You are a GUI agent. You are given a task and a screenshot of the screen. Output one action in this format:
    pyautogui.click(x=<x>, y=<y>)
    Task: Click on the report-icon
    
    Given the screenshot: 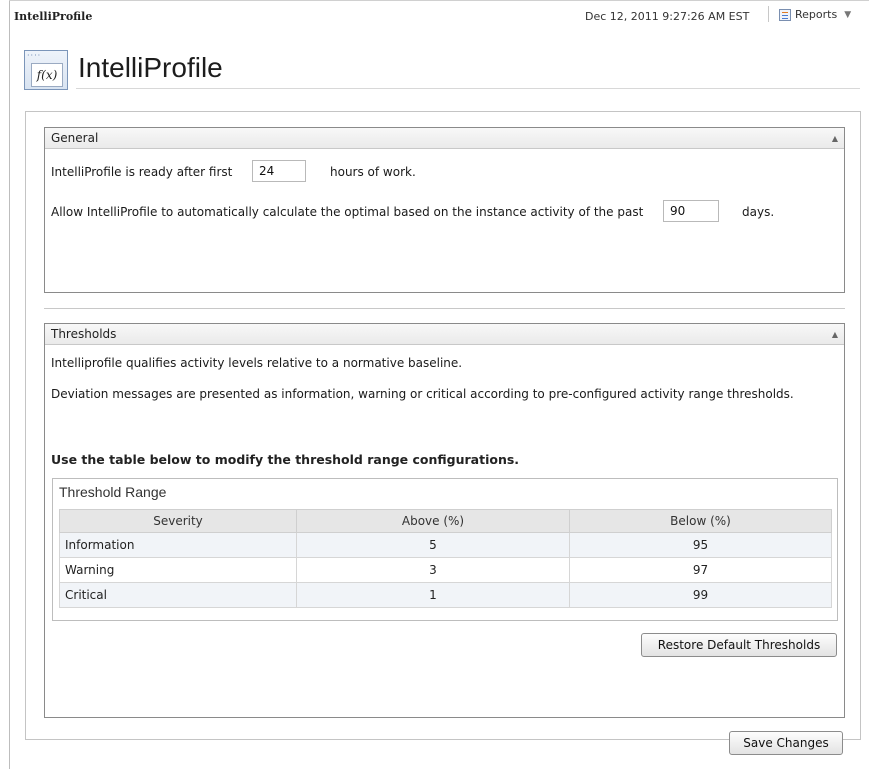 What is the action you would take?
    pyautogui.click(x=785, y=14)
    